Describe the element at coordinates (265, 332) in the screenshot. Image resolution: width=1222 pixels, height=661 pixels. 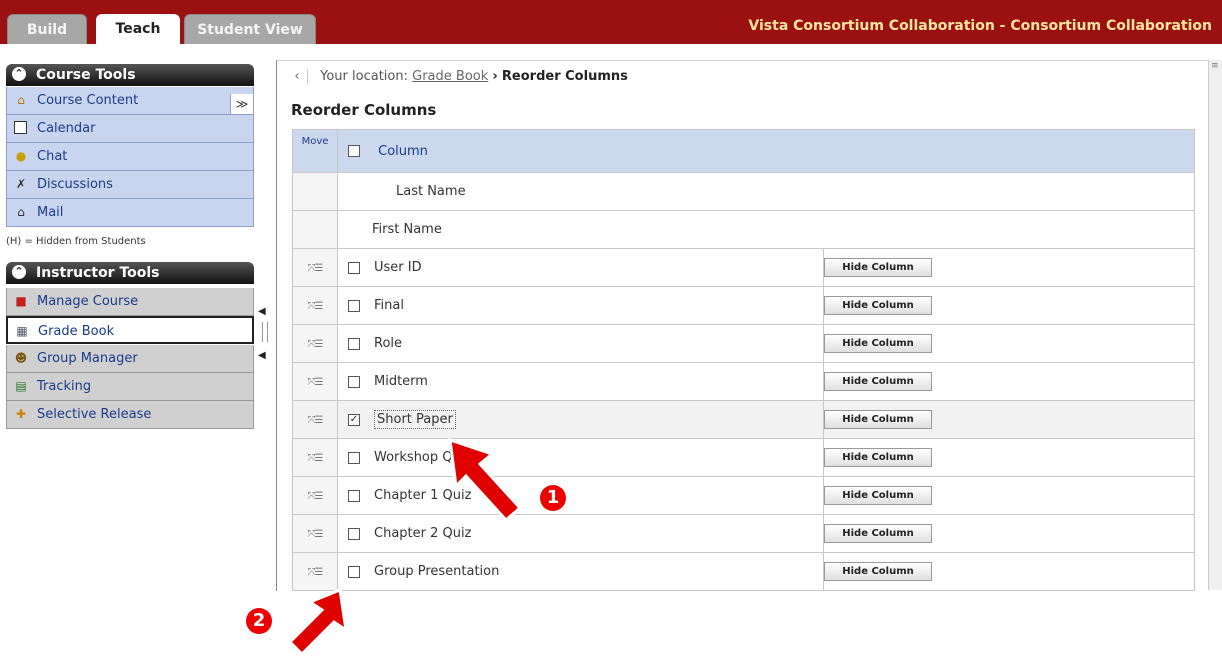
I see `splitter-grip-icon` at that location.